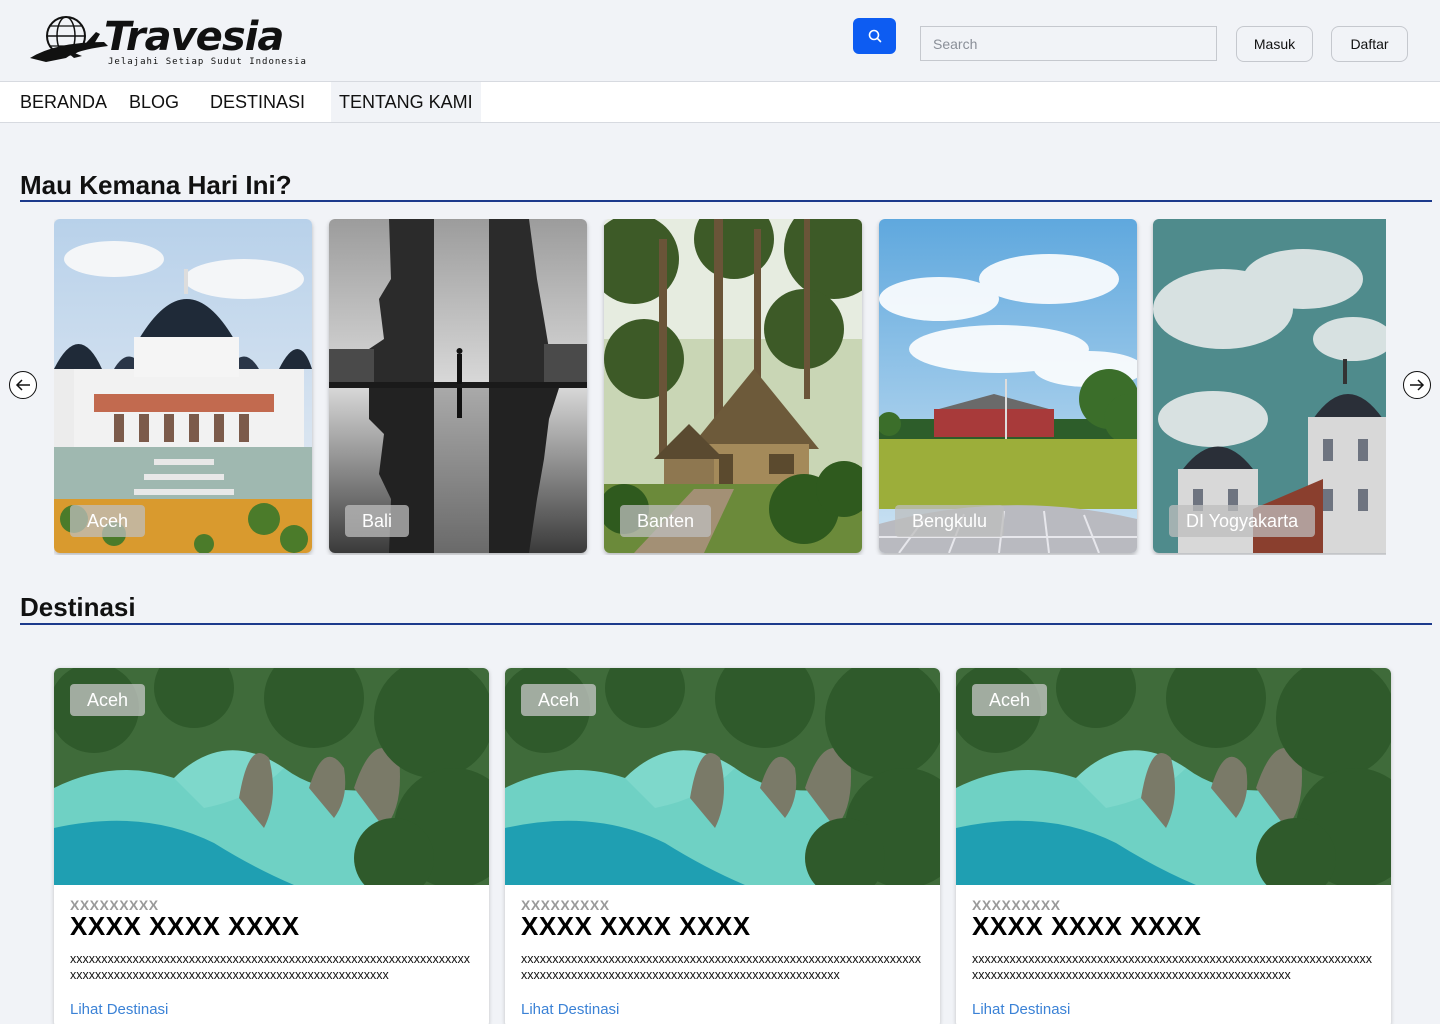 This screenshot has width=1440, height=1024. Describe the element at coordinates (1242, 521) in the screenshot. I see `province-label: DI Yogyakarta` at that location.